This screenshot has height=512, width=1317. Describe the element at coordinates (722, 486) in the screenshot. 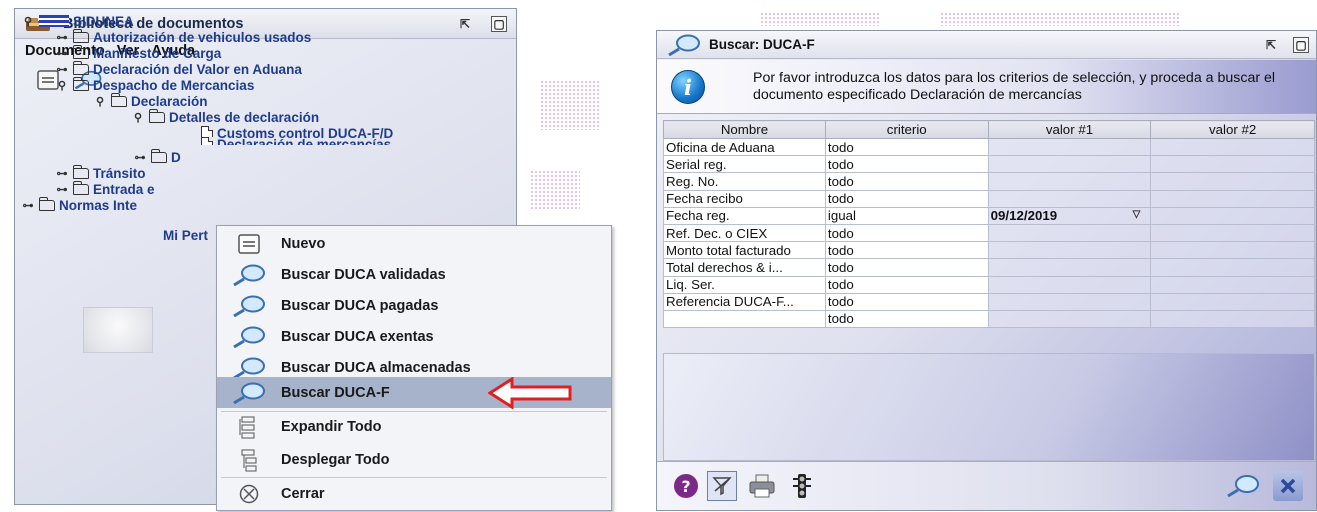

I see `clear-filter-button` at that location.